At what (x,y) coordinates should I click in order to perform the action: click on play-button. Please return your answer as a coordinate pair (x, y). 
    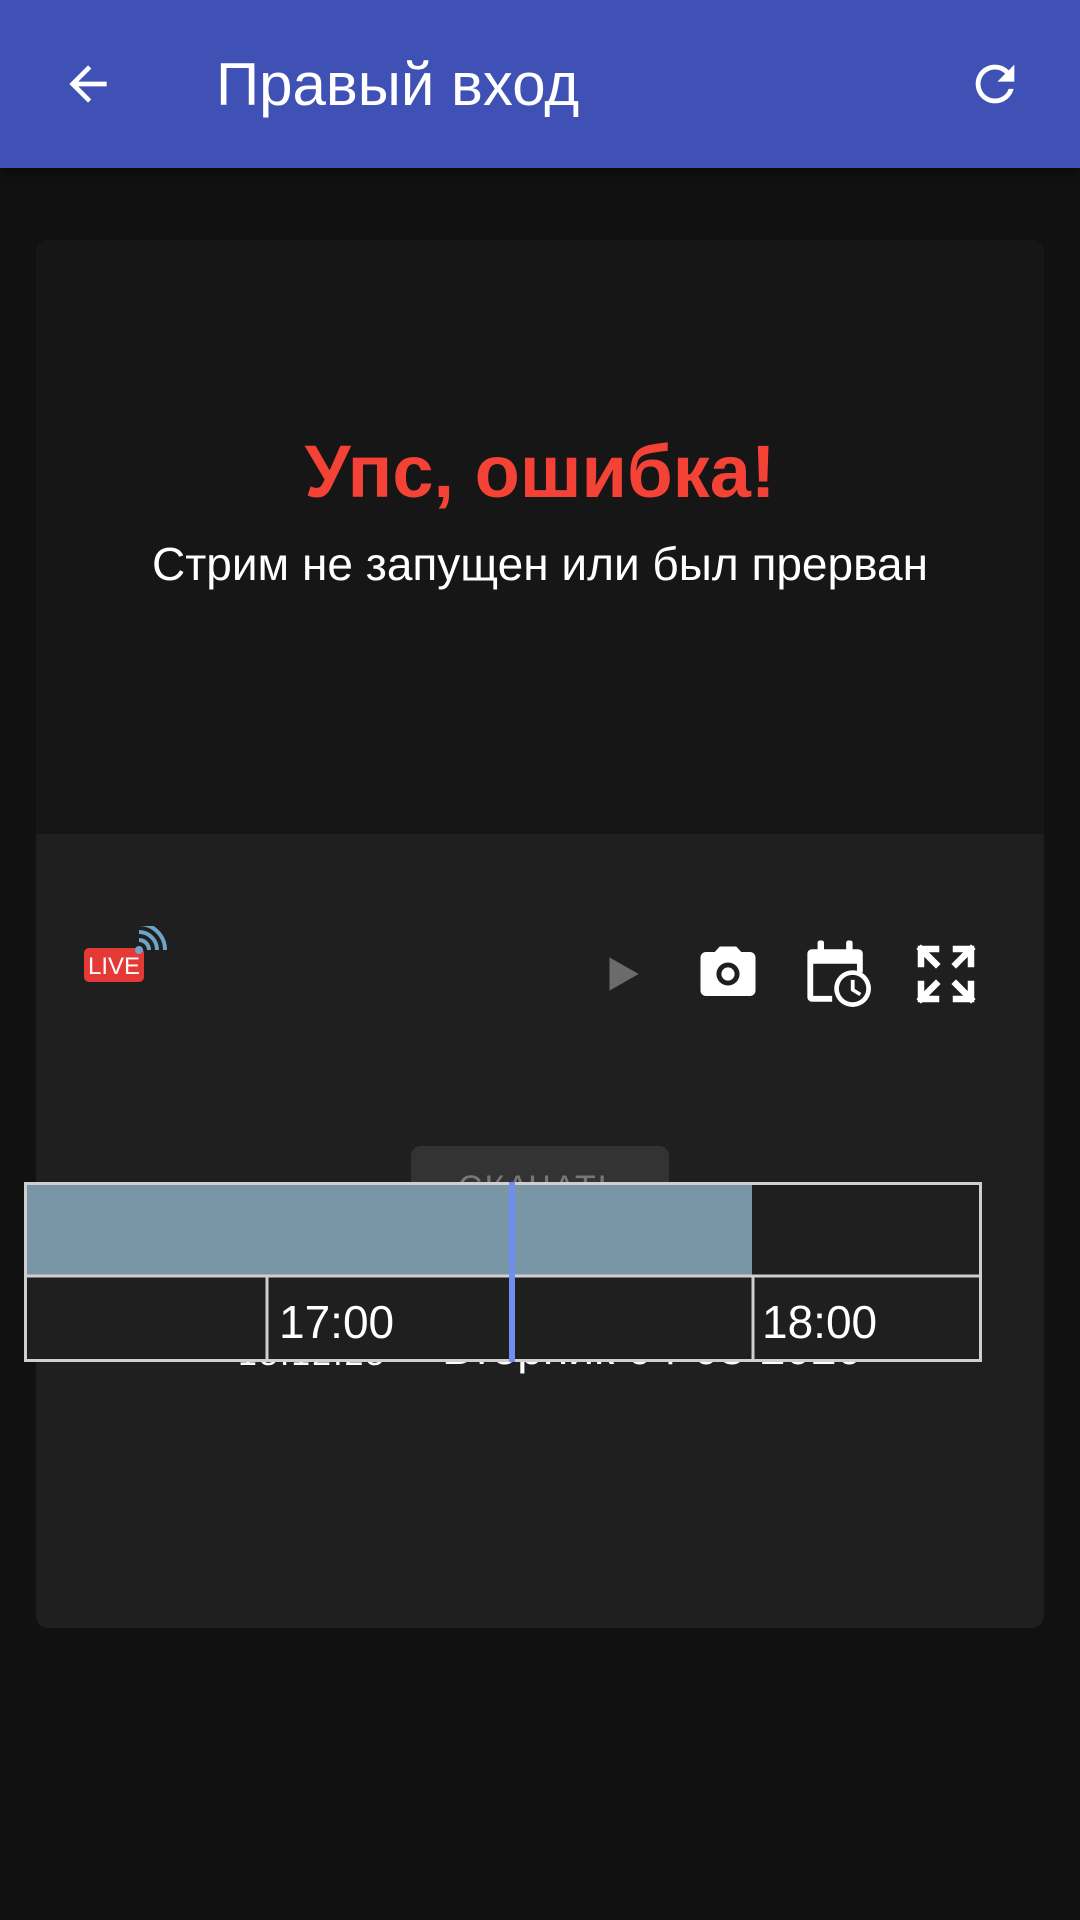
    Looking at the image, I should click on (622, 974).